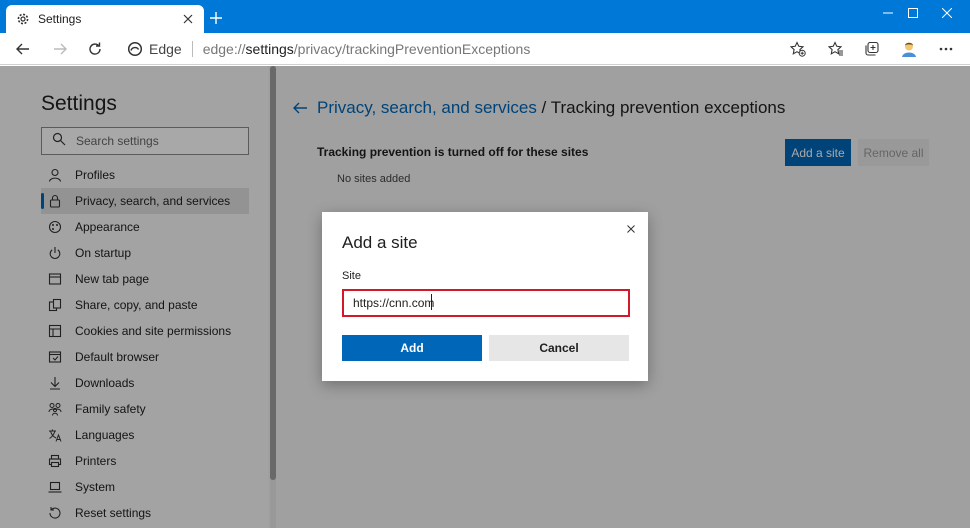 This screenshot has height=528, width=970. What do you see at coordinates (559, 348) in the screenshot?
I see `cancel-button: Cancel` at bounding box center [559, 348].